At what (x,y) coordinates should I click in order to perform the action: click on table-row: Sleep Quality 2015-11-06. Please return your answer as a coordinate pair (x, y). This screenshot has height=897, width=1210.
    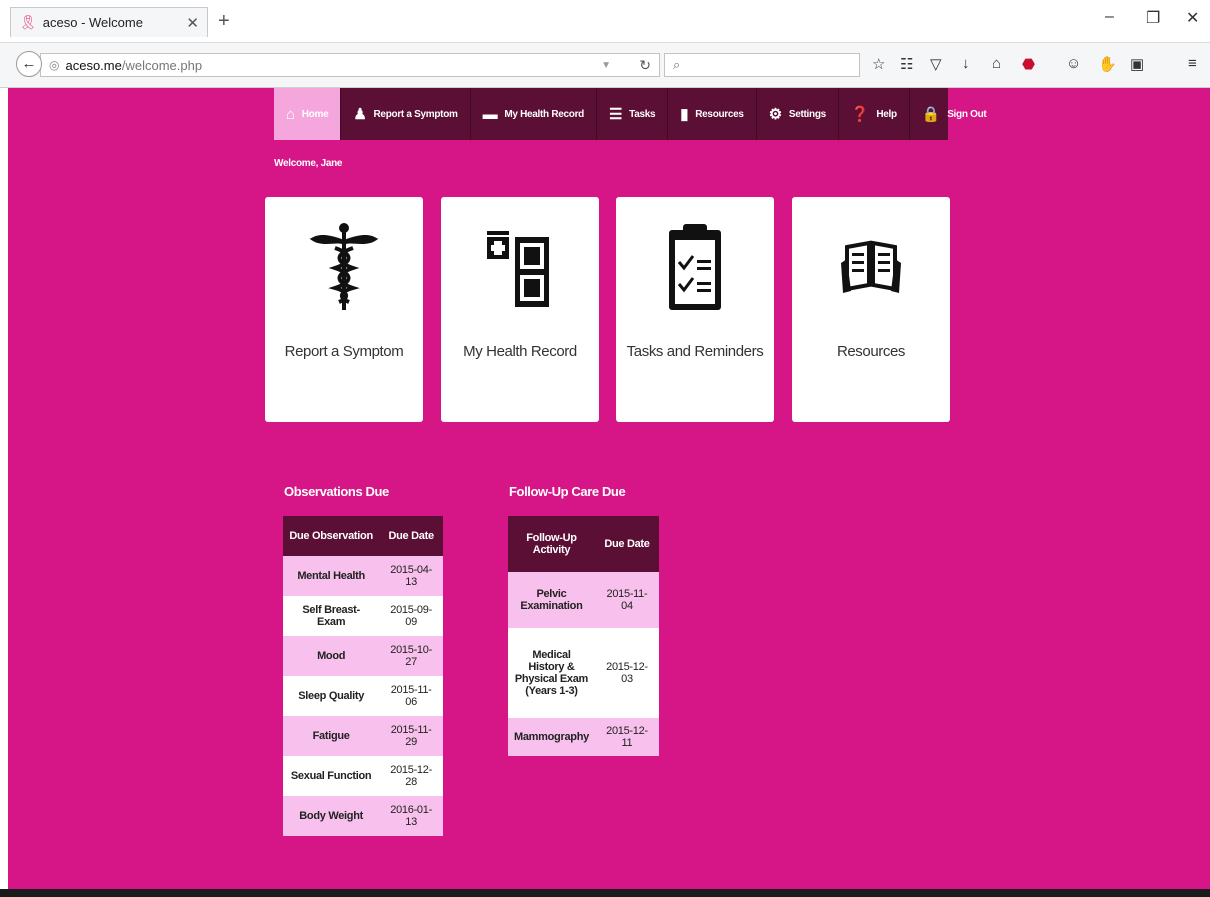
    Looking at the image, I should click on (363, 696).